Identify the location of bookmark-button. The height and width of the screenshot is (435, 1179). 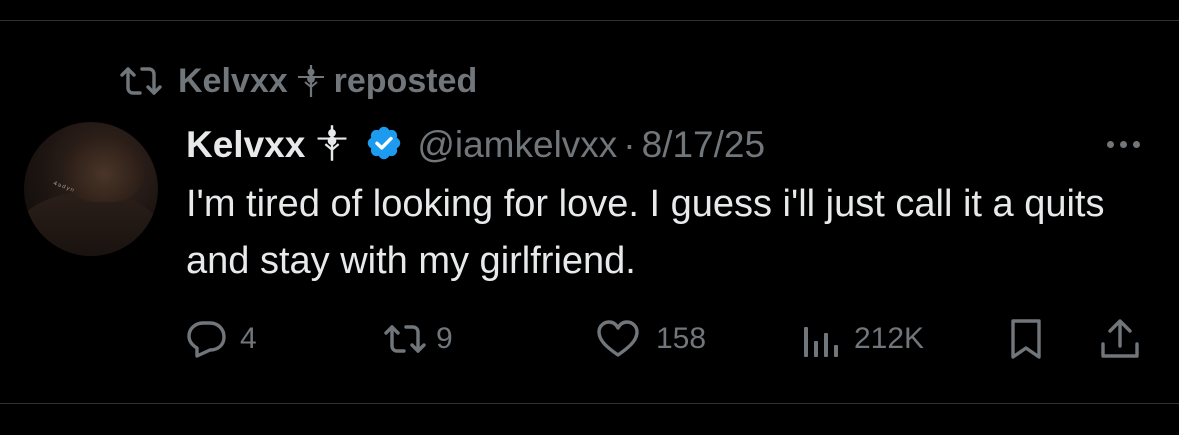
(1026, 339).